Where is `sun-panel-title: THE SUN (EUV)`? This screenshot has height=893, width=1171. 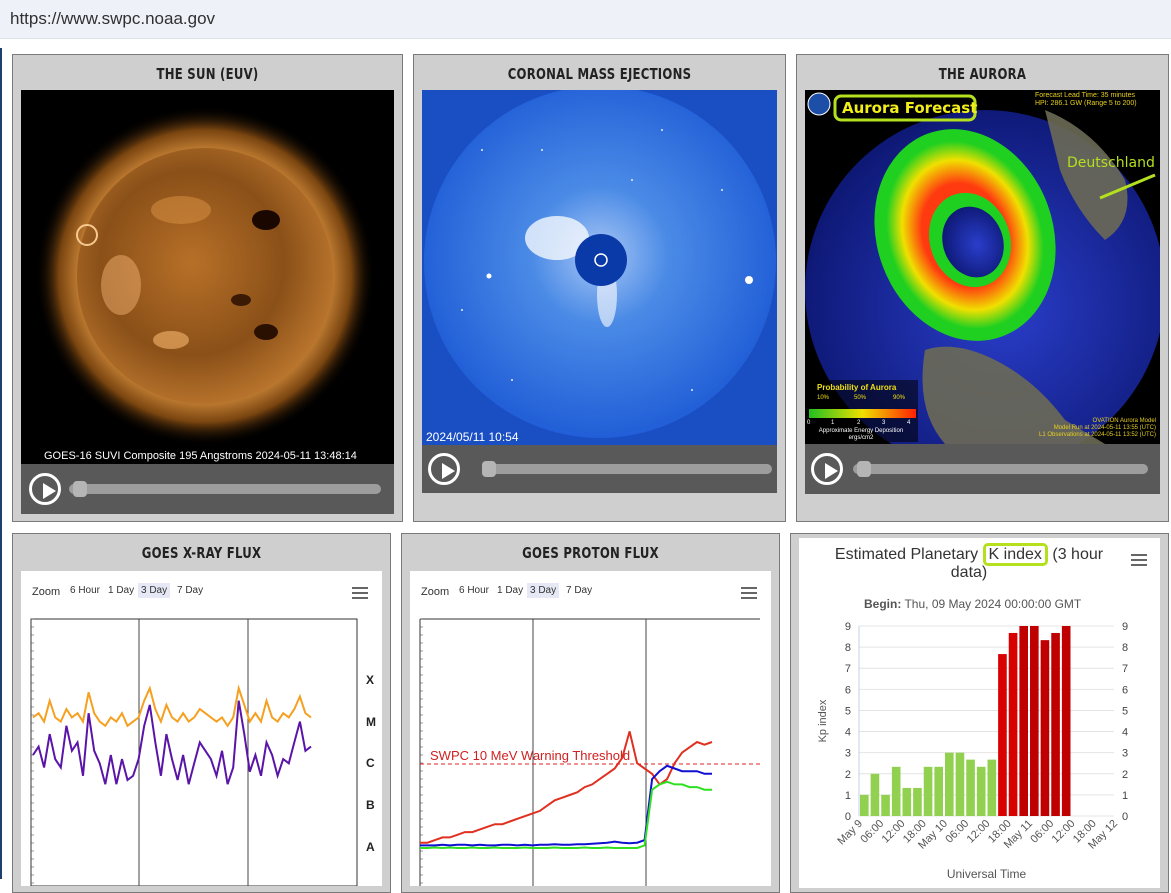
sun-panel-title: THE SUN (EUV) is located at coordinates (207, 74).